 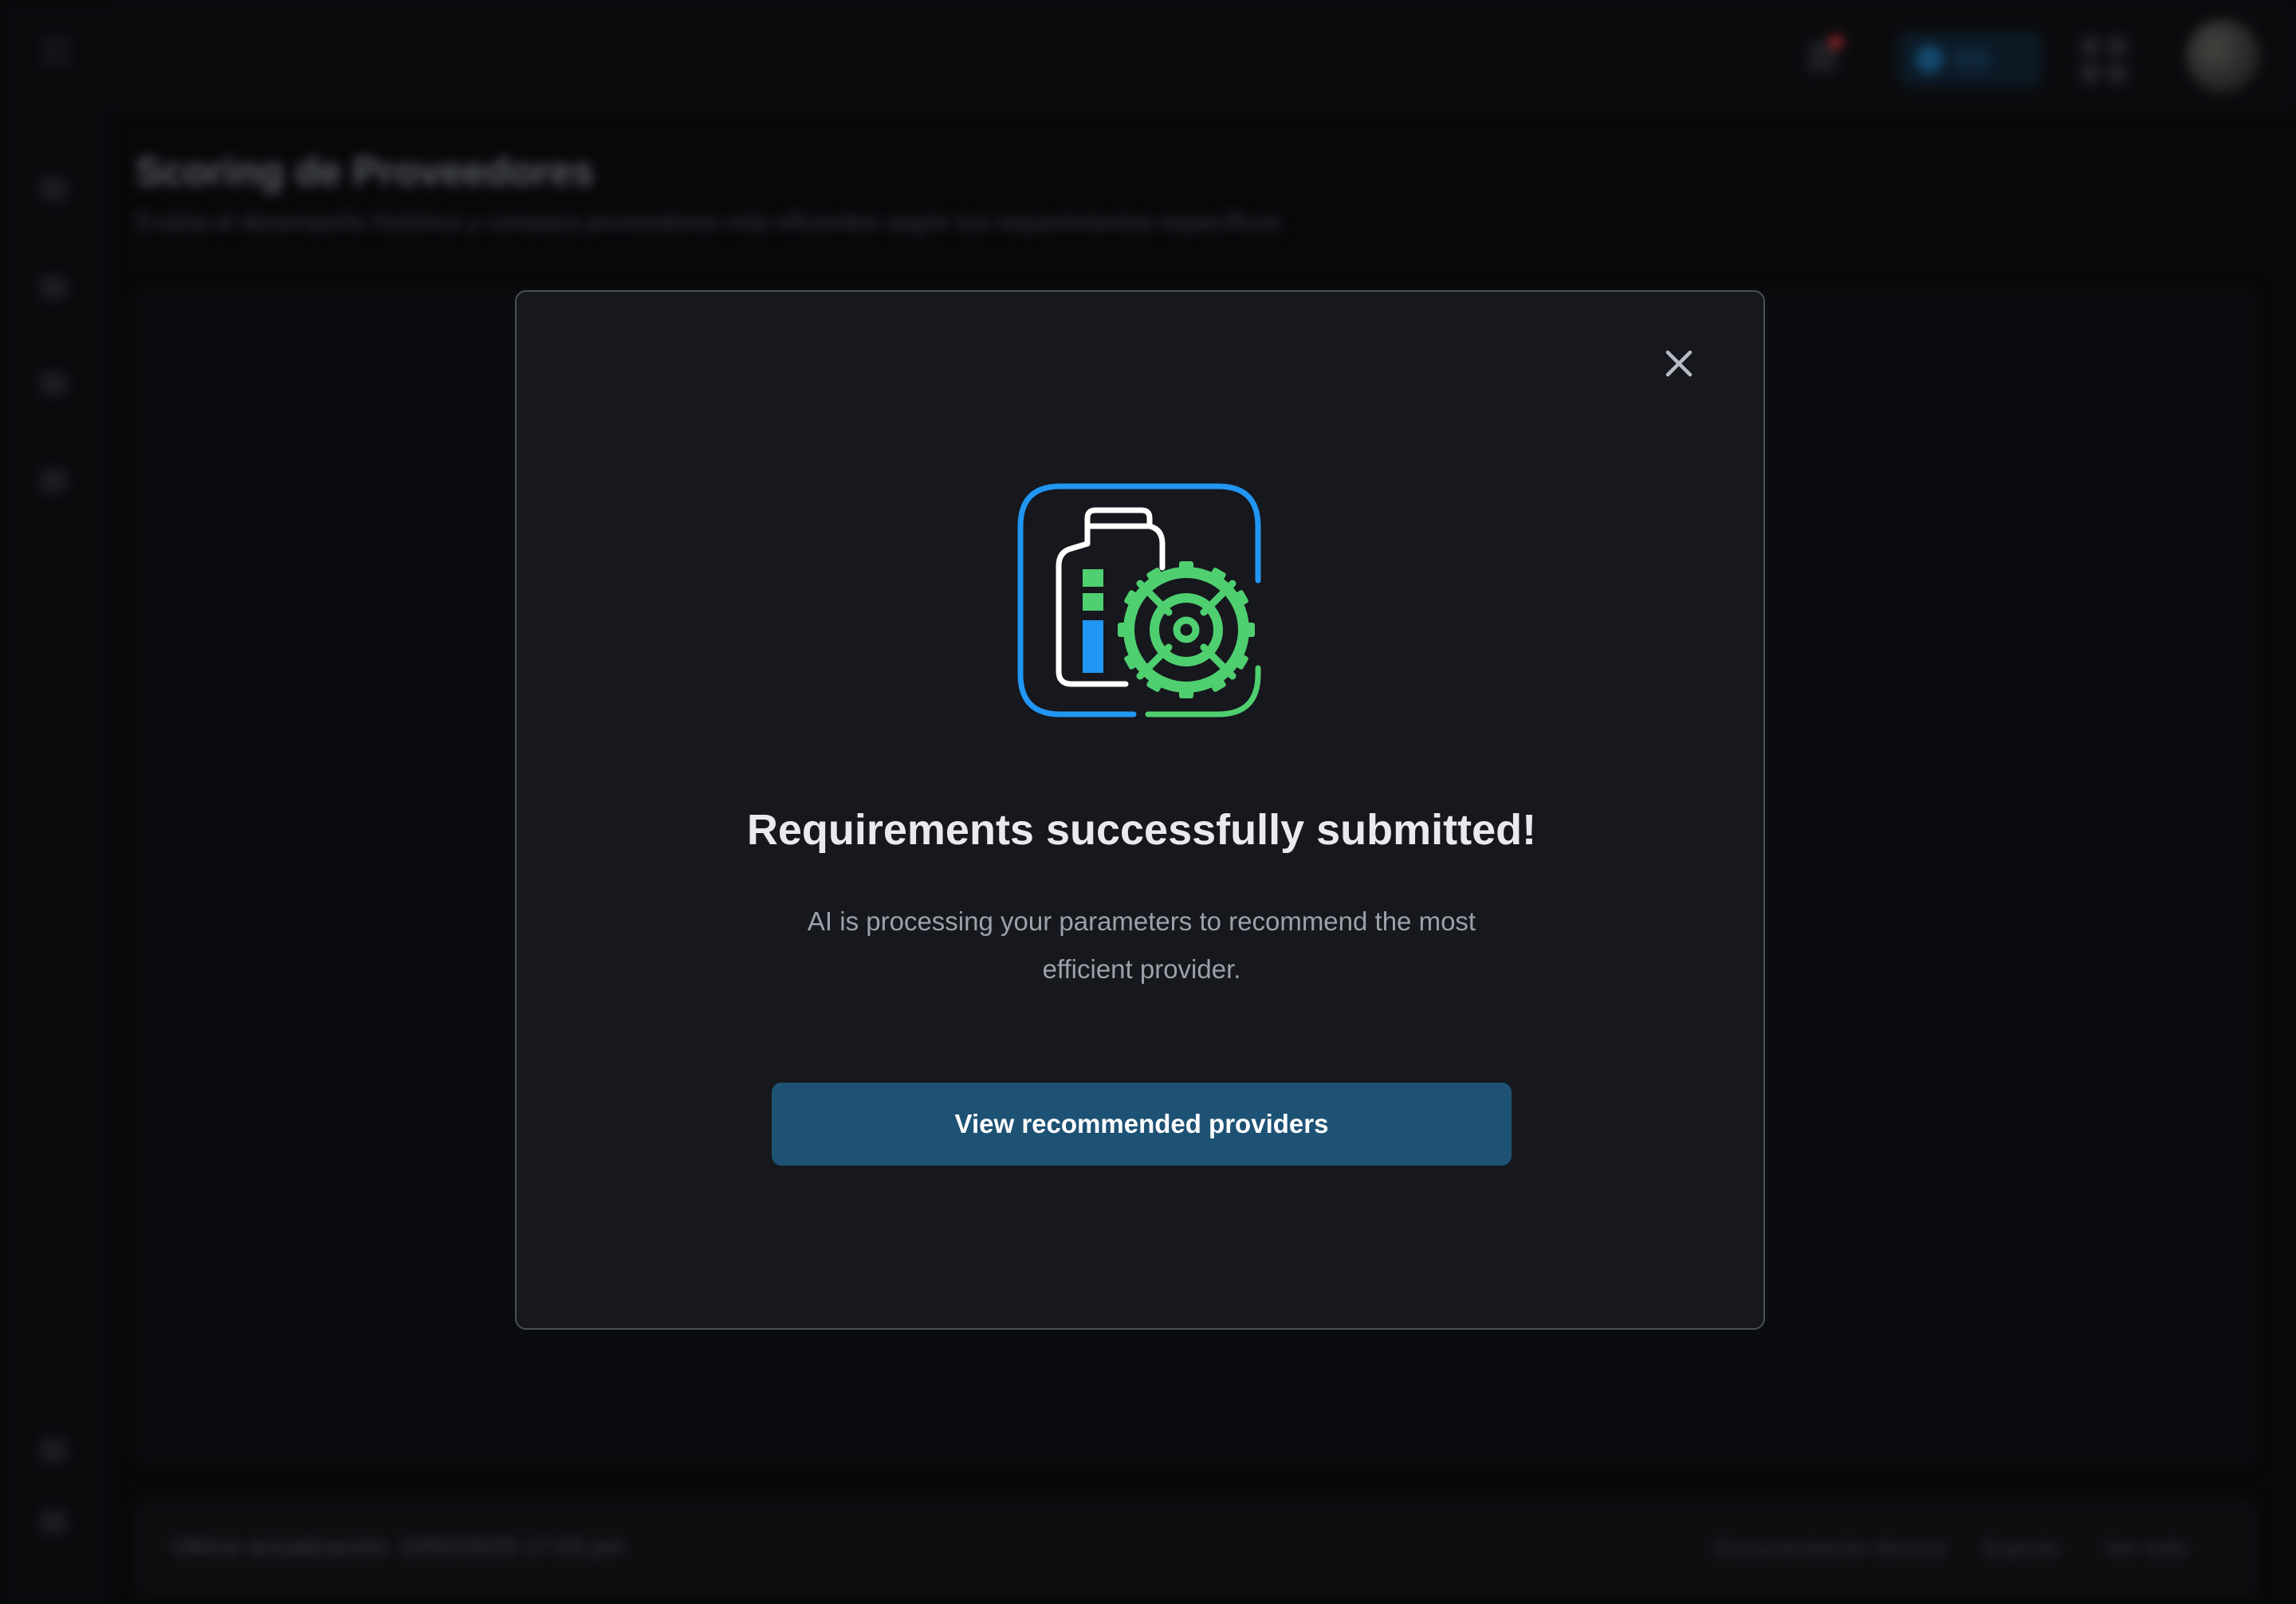 I want to click on close-button, so click(x=1679, y=363).